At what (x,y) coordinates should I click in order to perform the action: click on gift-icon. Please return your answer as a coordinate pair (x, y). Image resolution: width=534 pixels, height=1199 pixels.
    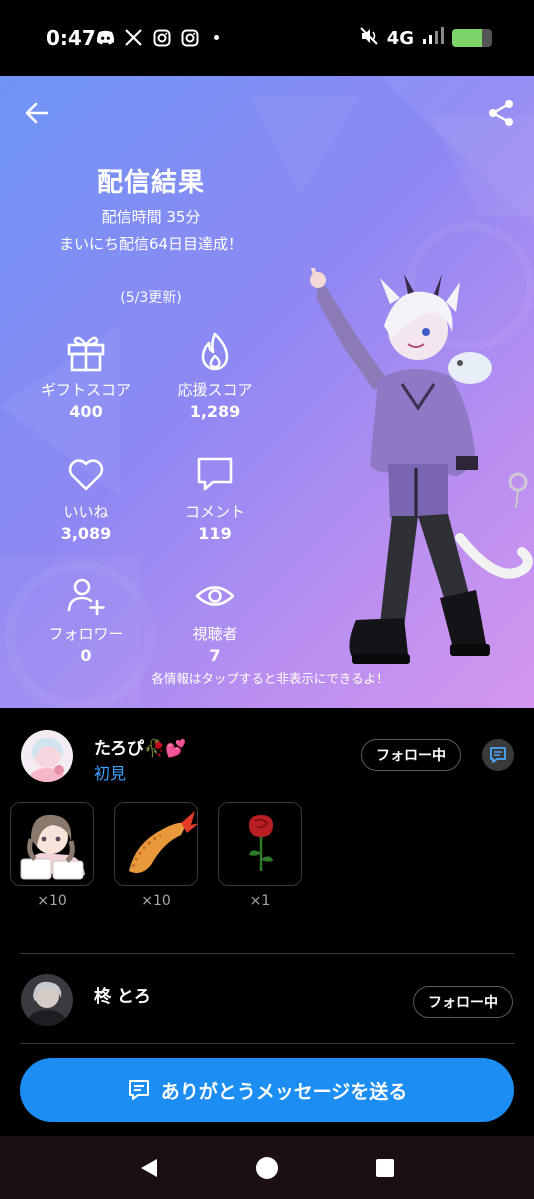
    Looking at the image, I should click on (86, 354).